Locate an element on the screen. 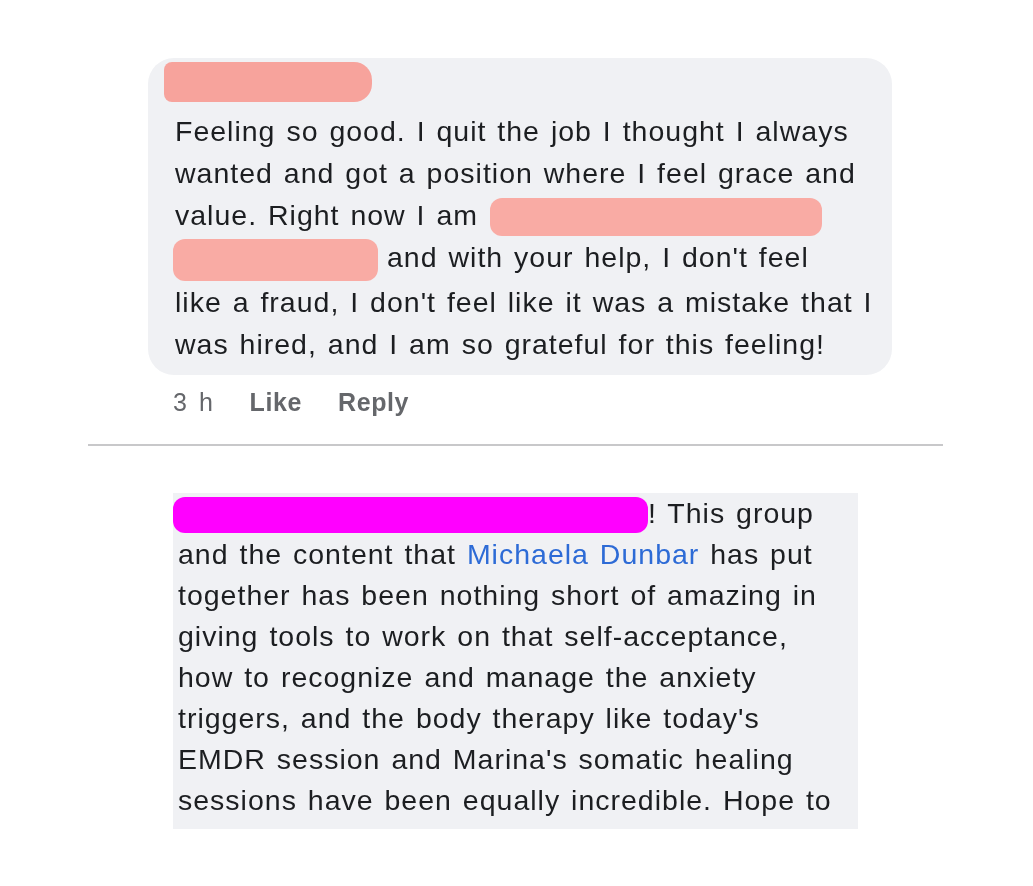 The width and height of the screenshot is (1033, 886). timestamp: 3 h is located at coordinates (193, 401).